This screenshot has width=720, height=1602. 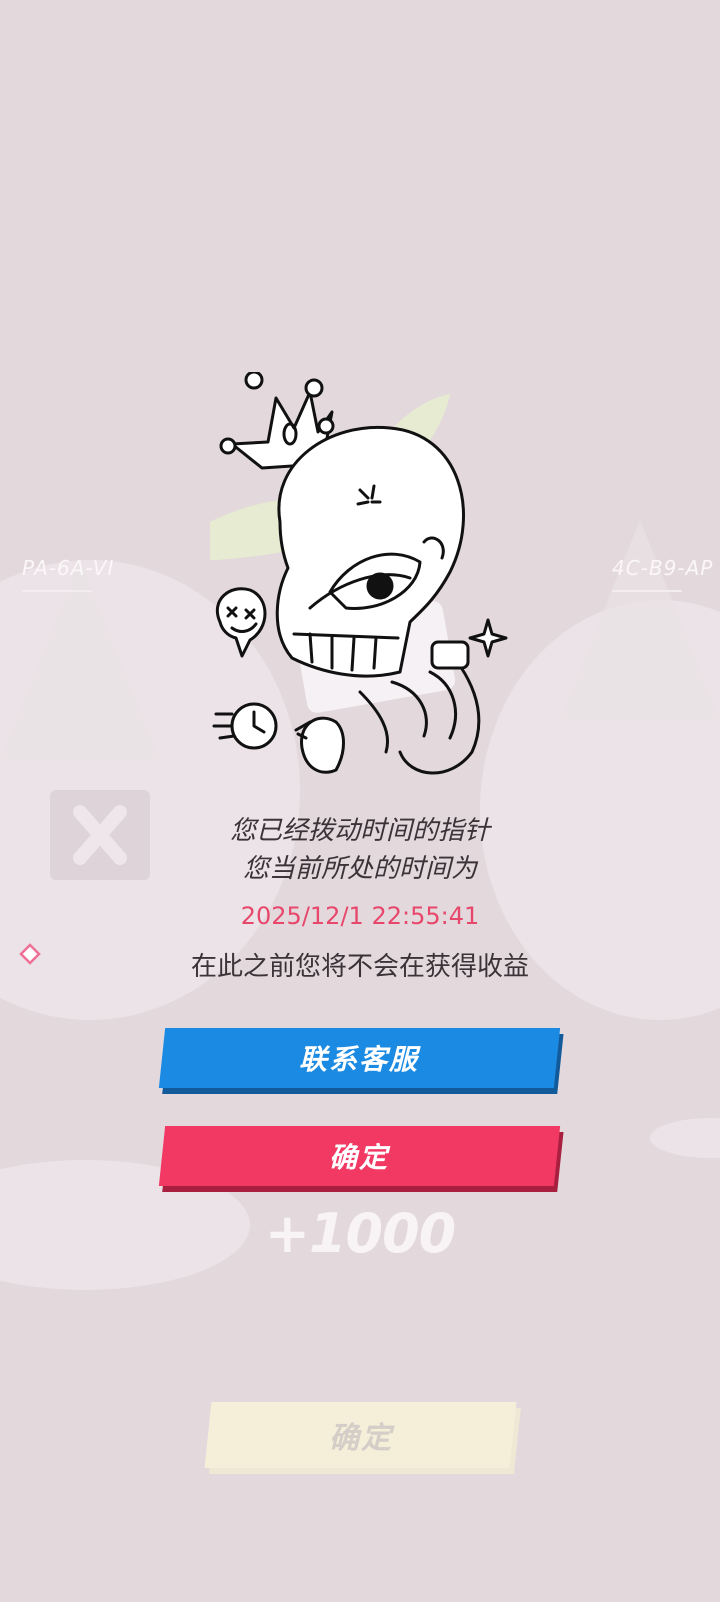 What do you see at coordinates (640, 620) in the screenshot?
I see `bg-tree` at bounding box center [640, 620].